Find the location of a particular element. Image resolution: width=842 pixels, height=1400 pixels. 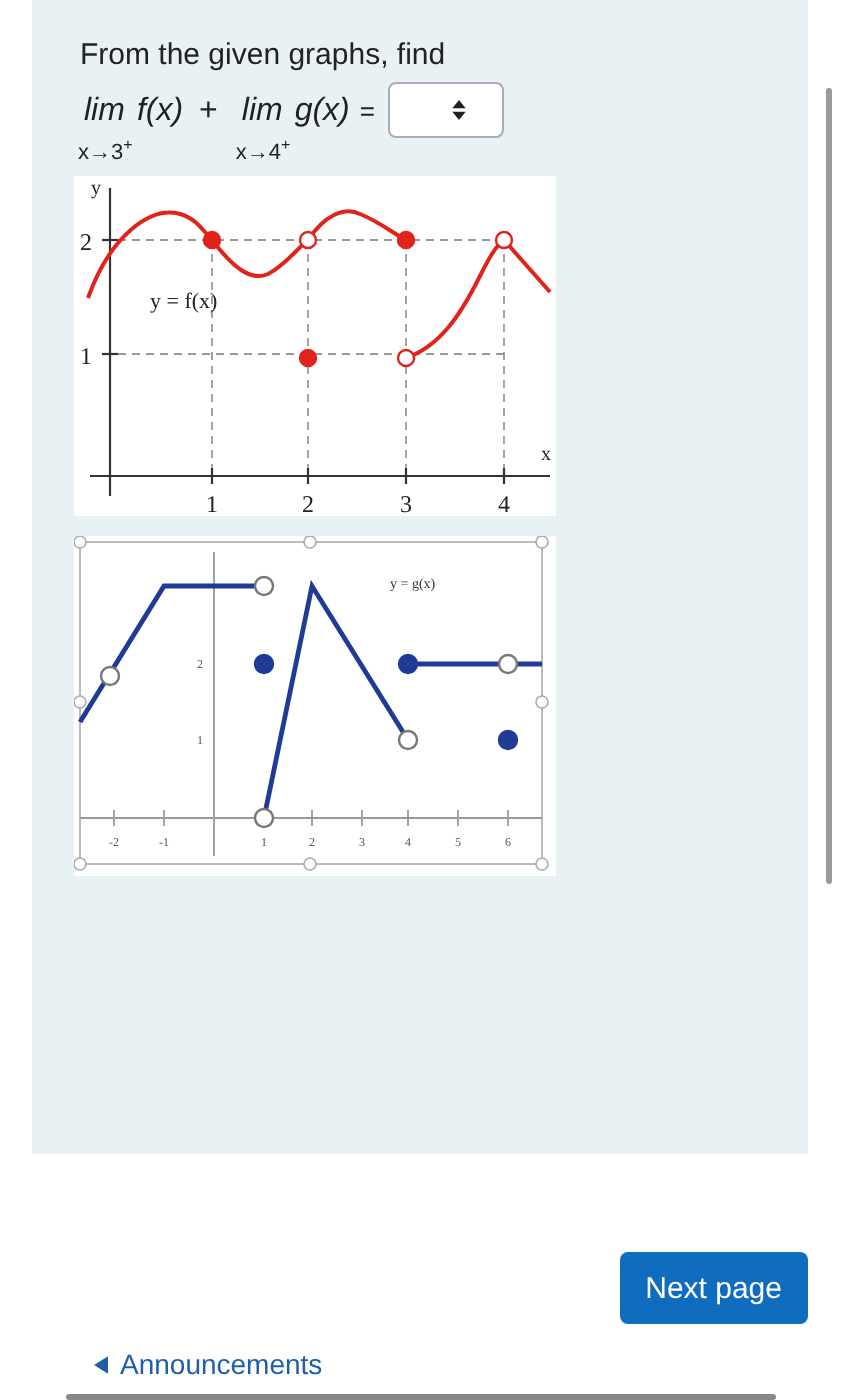

limit-subscript: x→3$^{+}$ is located at coordinates (106, 150).